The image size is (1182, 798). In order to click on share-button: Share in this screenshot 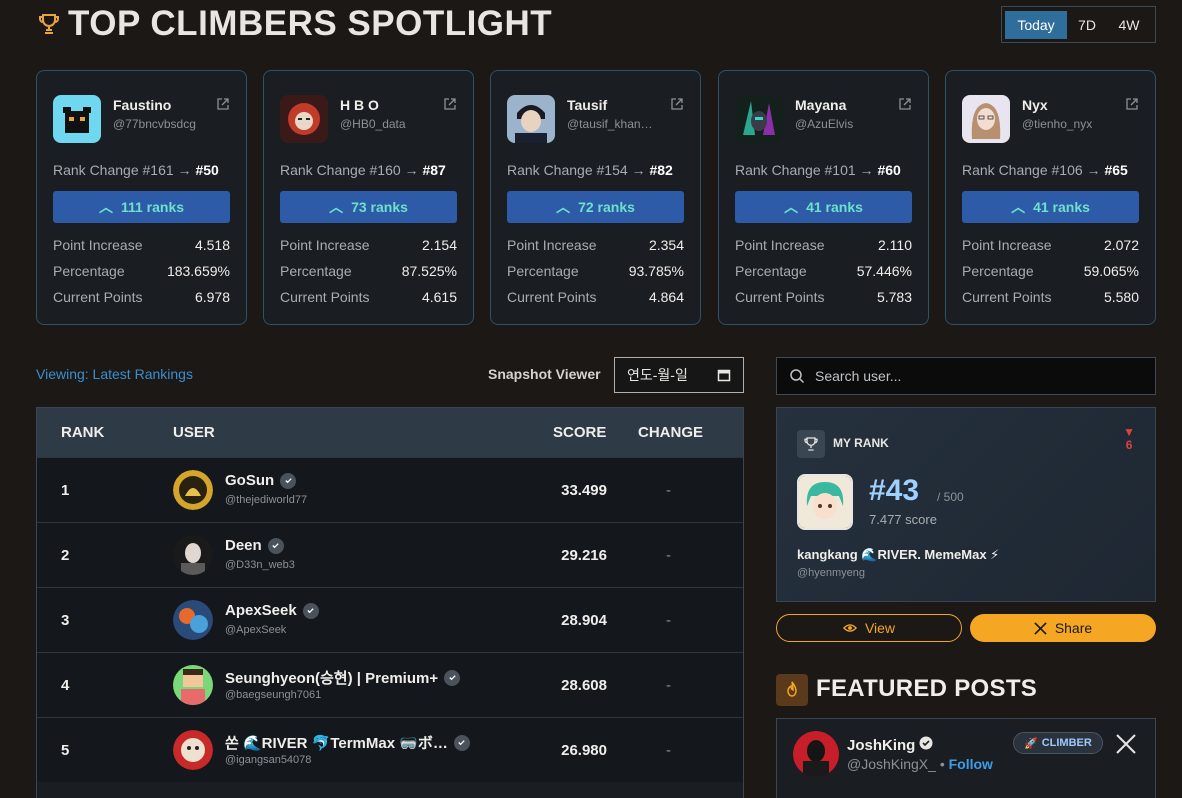, I will do `click(1063, 628)`.